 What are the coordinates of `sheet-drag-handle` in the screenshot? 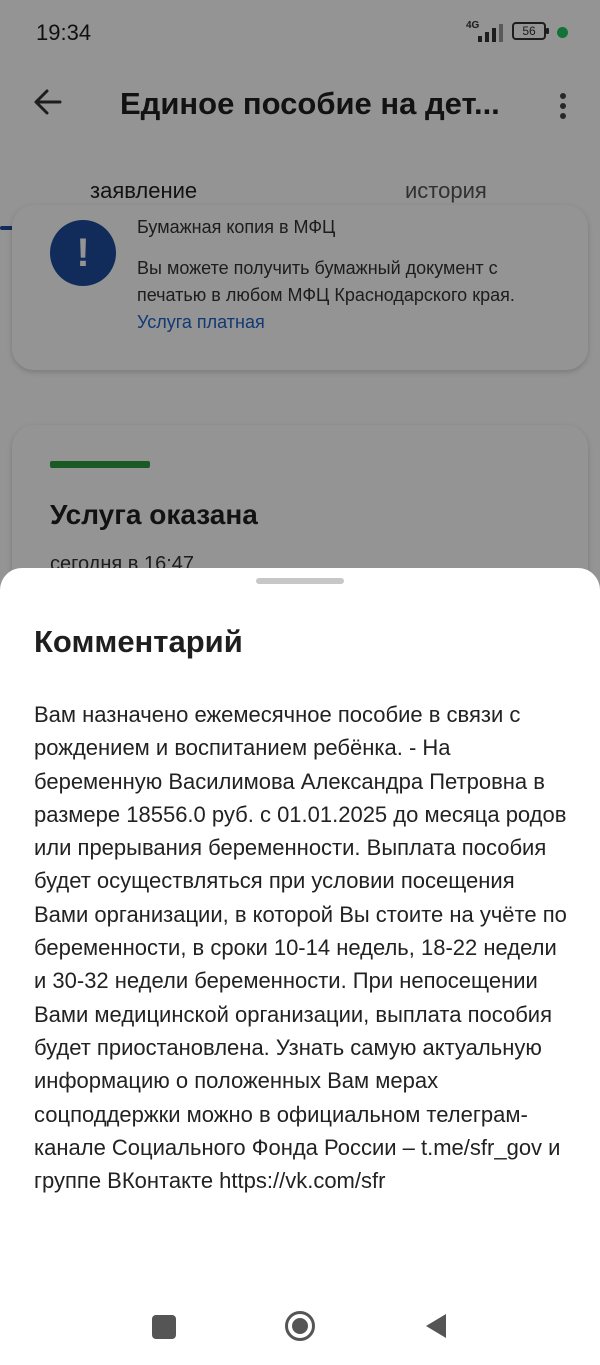 It's located at (300, 581).